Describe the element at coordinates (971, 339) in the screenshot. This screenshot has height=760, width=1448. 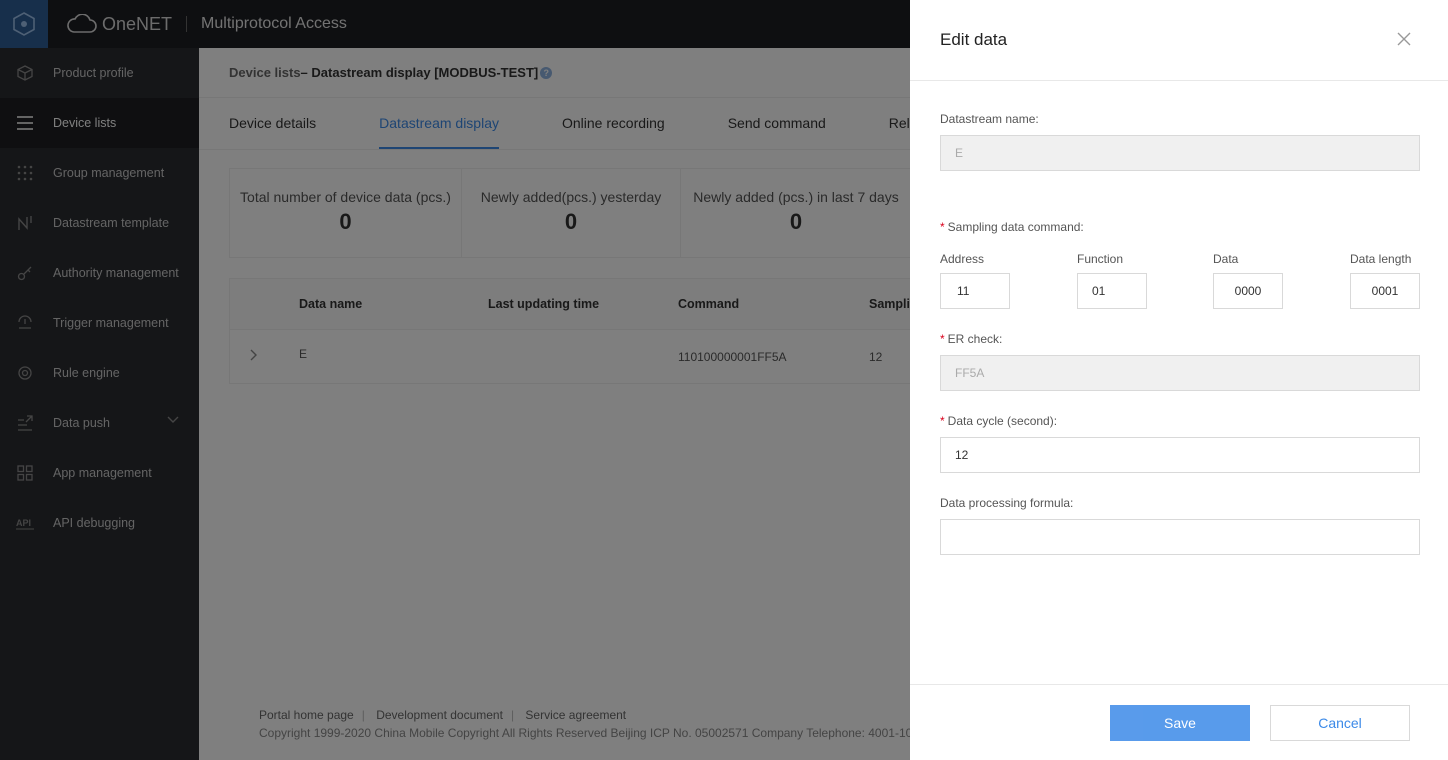
I see `er-check-label: * ER check:` at that location.